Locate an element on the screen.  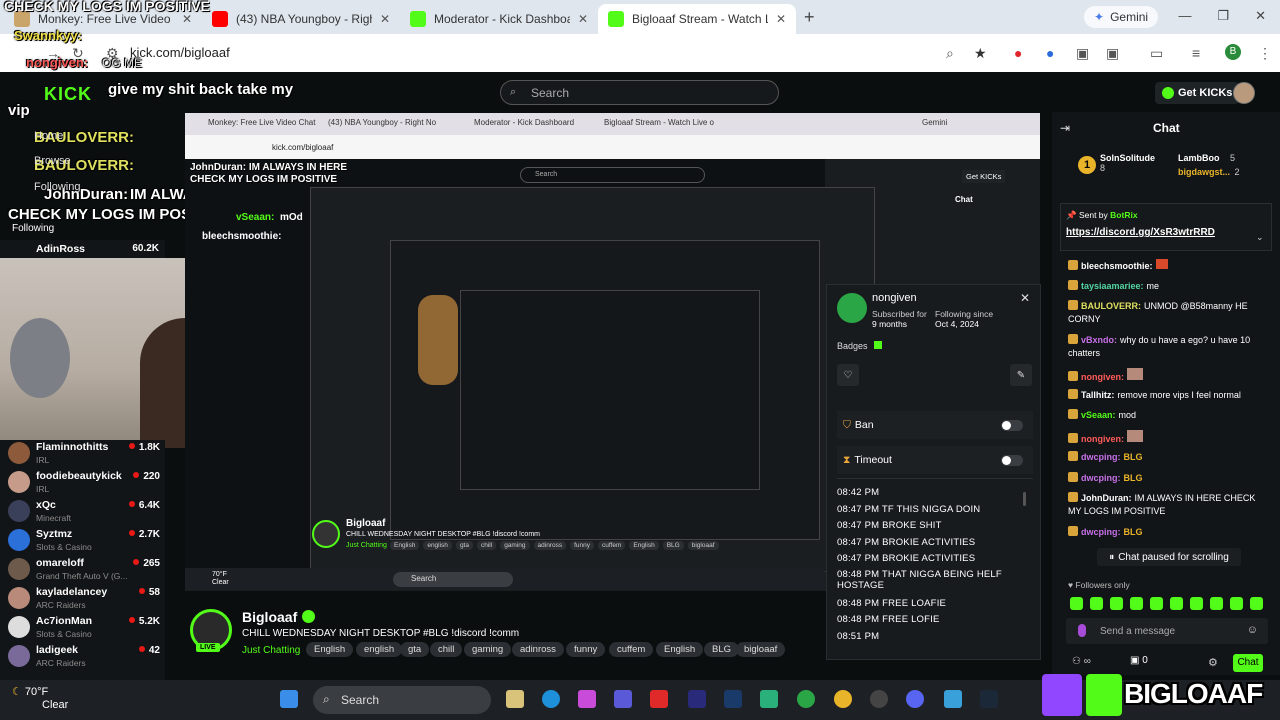
chevron-down-icon: ⌄ is located at coordinates (1260, 237).